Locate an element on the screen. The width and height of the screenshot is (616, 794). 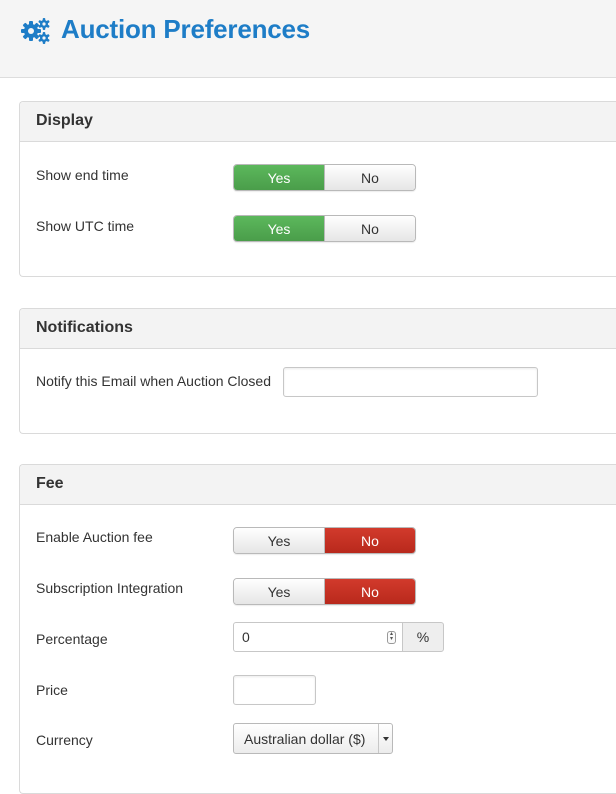
currency-selected-value: Australian dollar ($) is located at coordinates (305, 738).